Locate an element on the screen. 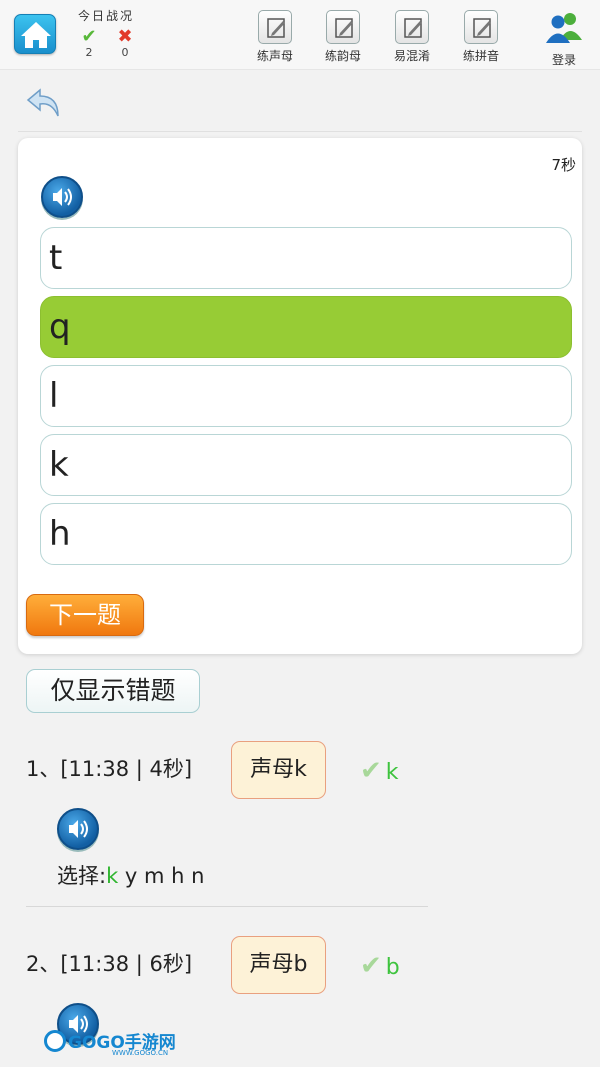 The width and height of the screenshot is (600, 1067). top-bar: 今日战况 ✔ 2 ✖ 0 练声母 练韵母 易混淆 练拼音 登录 is located at coordinates (300, 35).